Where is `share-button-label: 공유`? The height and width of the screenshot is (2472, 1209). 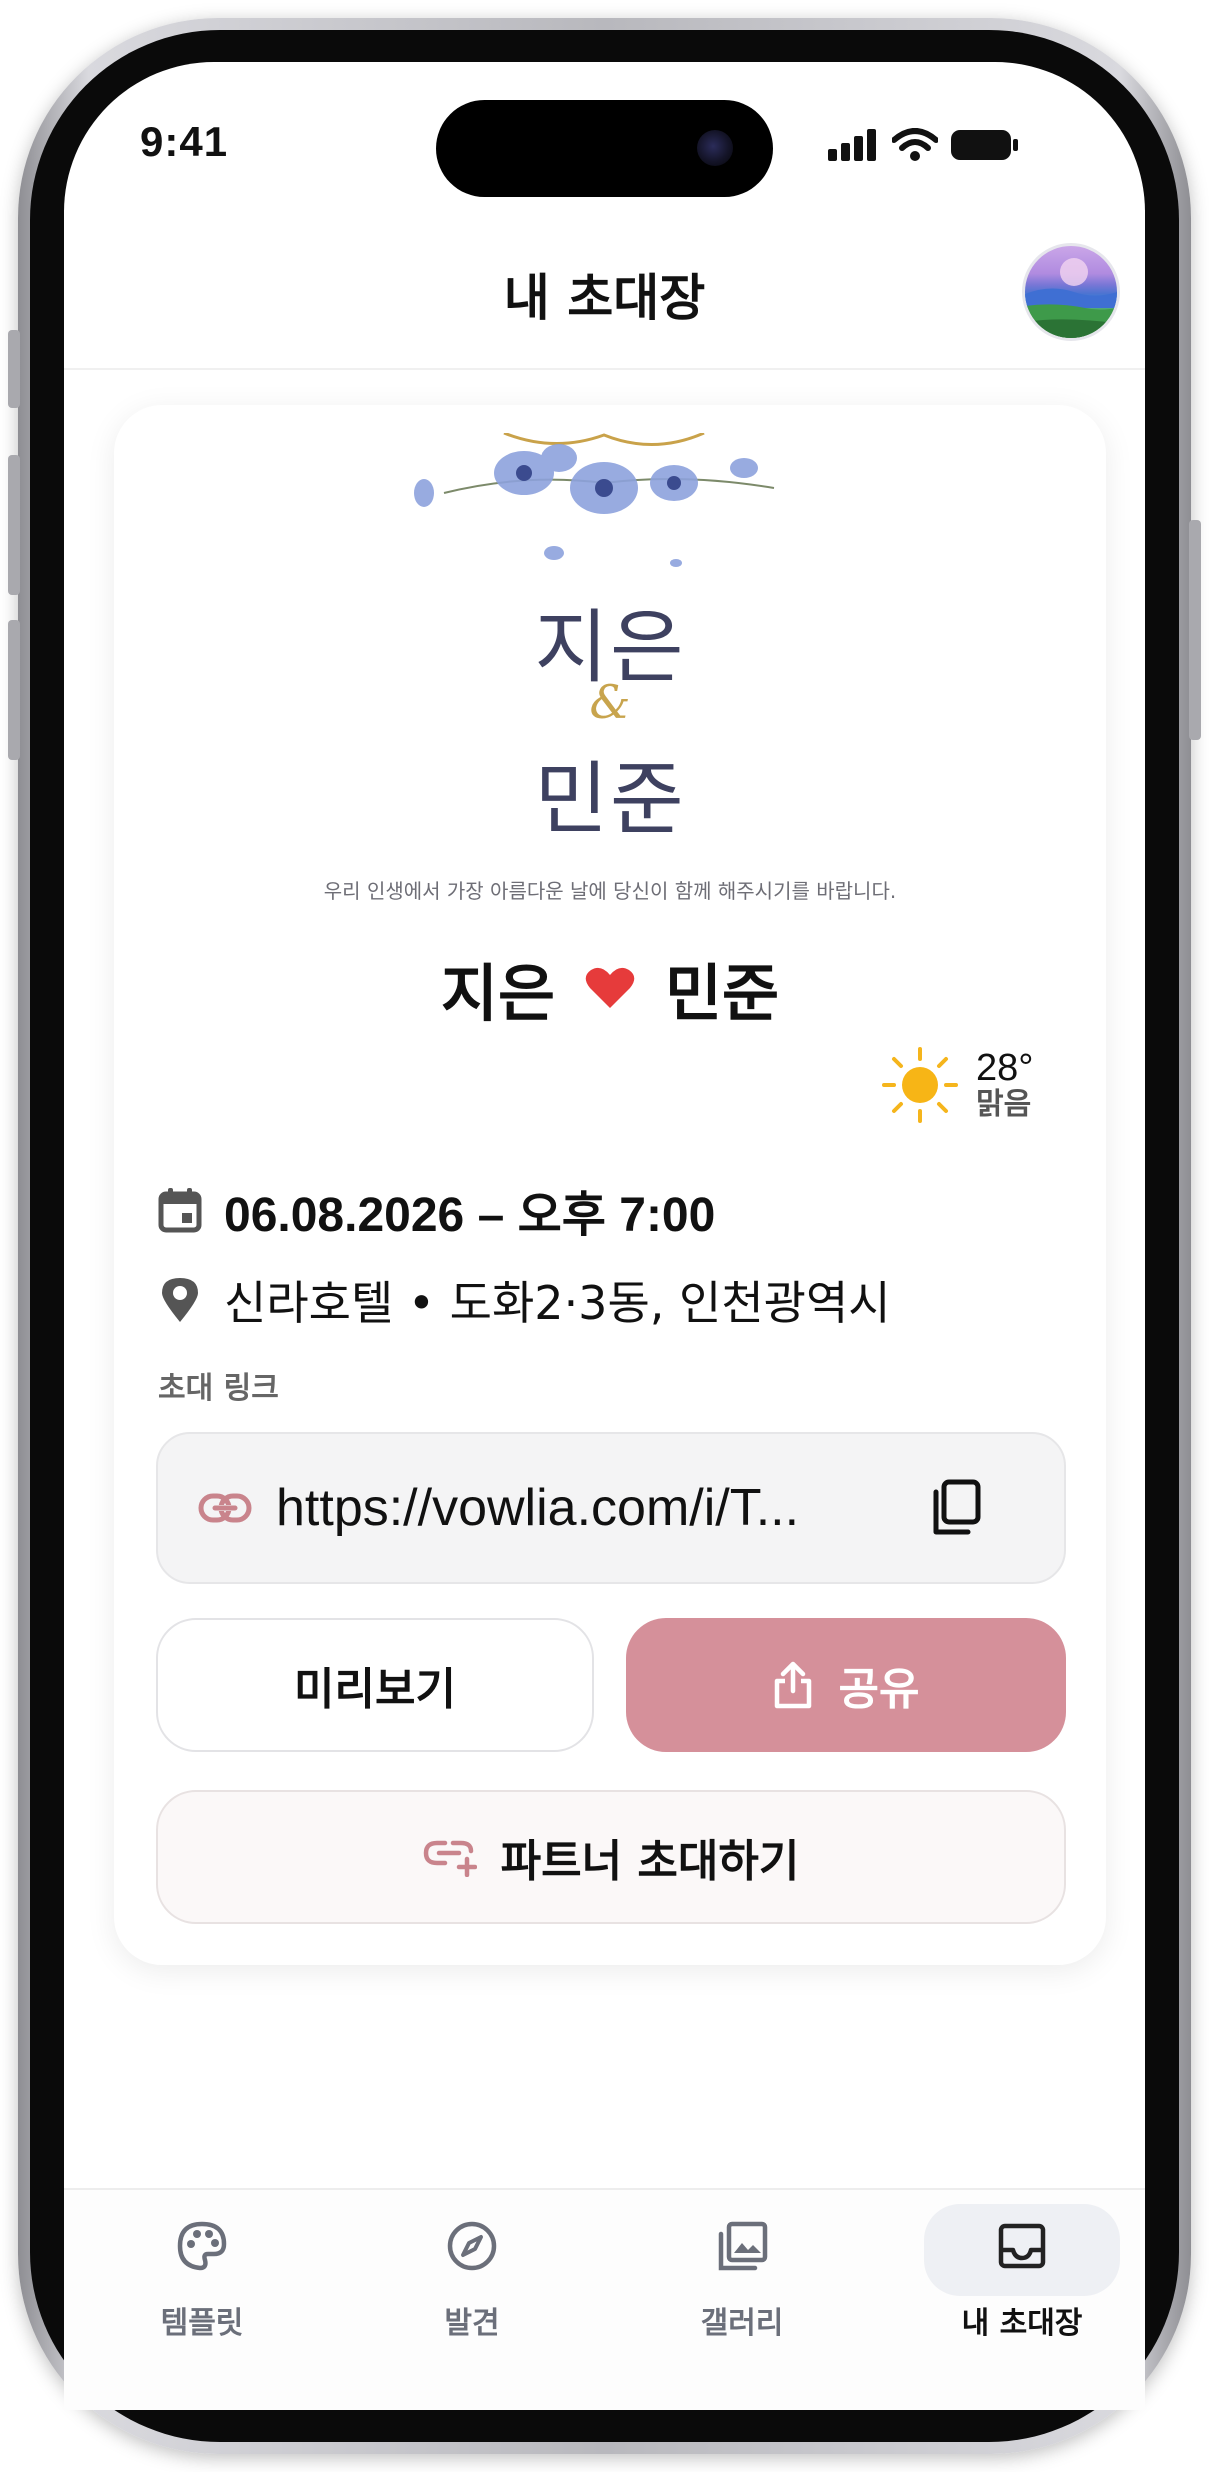
share-button-label: 공유 is located at coordinates (879, 1689).